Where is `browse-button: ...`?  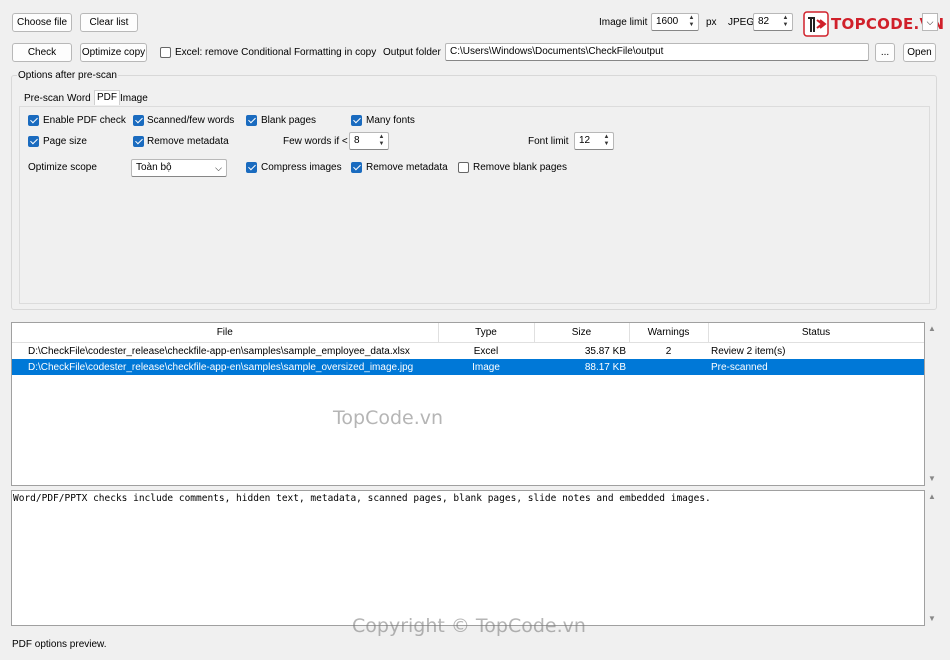 browse-button: ... is located at coordinates (885, 52).